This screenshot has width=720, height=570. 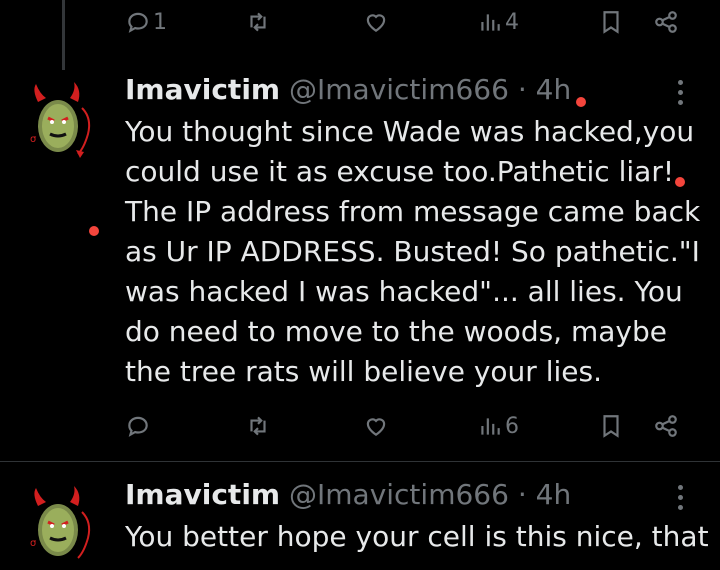 I want to click on views-button: 4, so click(x=498, y=22).